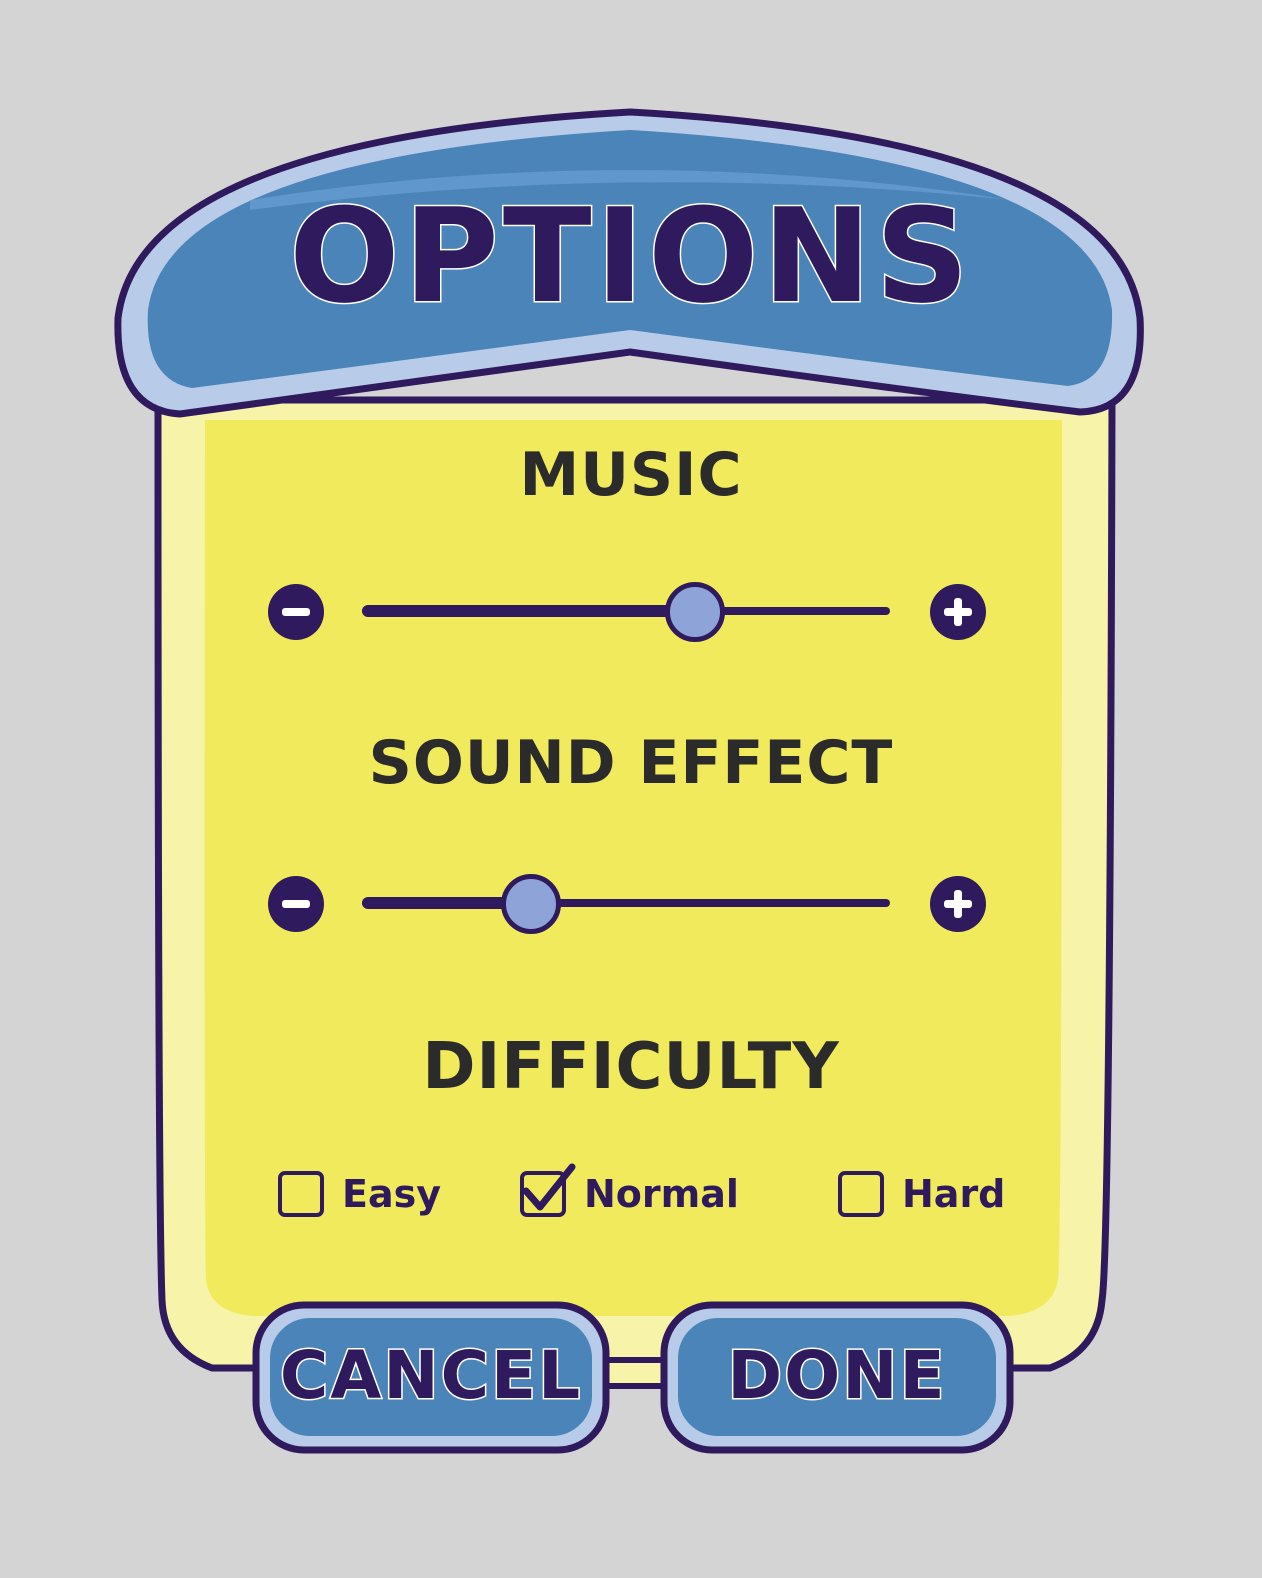  What do you see at coordinates (631, 1067) in the screenshot?
I see `difficulty-label: DIFFICULTY` at bounding box center [631, 1067].